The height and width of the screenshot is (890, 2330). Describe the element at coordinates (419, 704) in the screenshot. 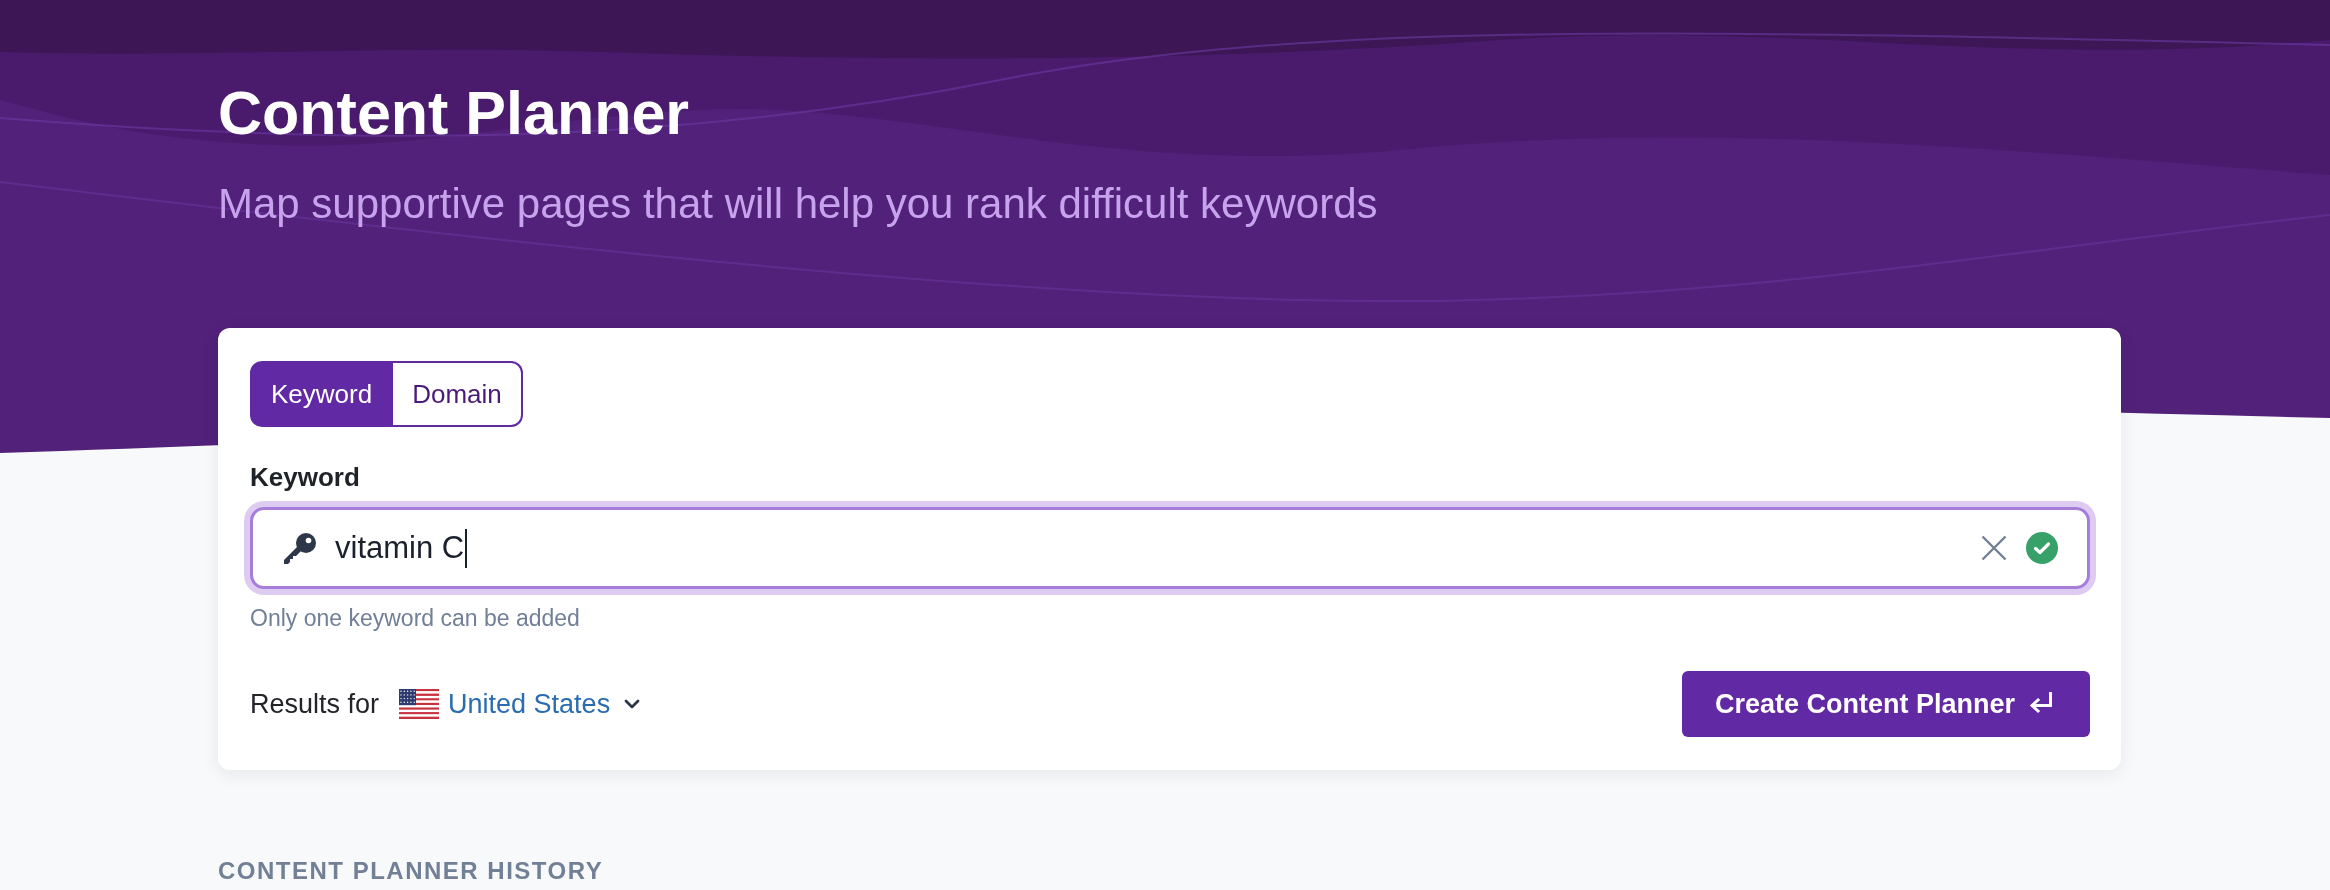

I see `flag-icon` at that location.